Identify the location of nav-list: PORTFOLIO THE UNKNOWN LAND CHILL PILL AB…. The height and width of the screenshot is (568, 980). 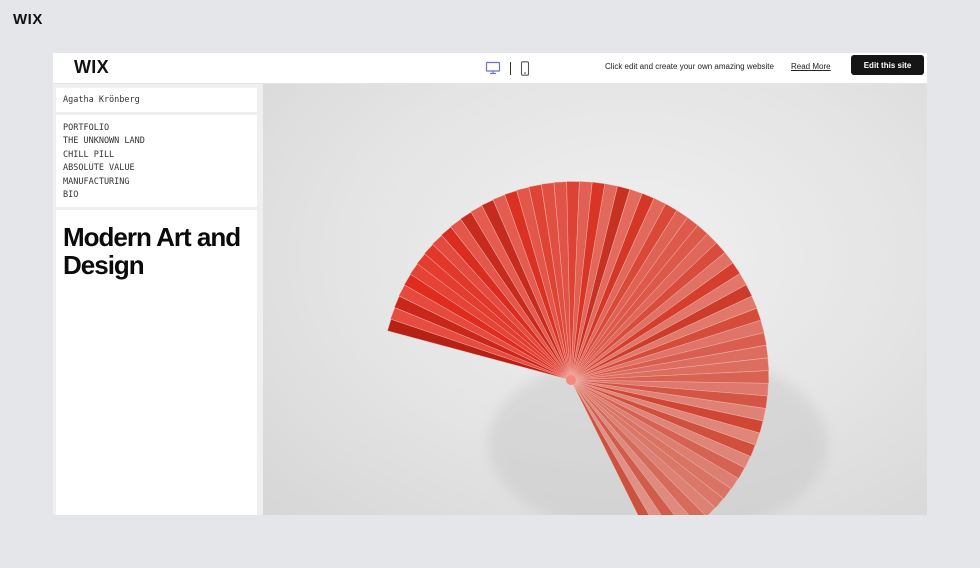
(104, 162).